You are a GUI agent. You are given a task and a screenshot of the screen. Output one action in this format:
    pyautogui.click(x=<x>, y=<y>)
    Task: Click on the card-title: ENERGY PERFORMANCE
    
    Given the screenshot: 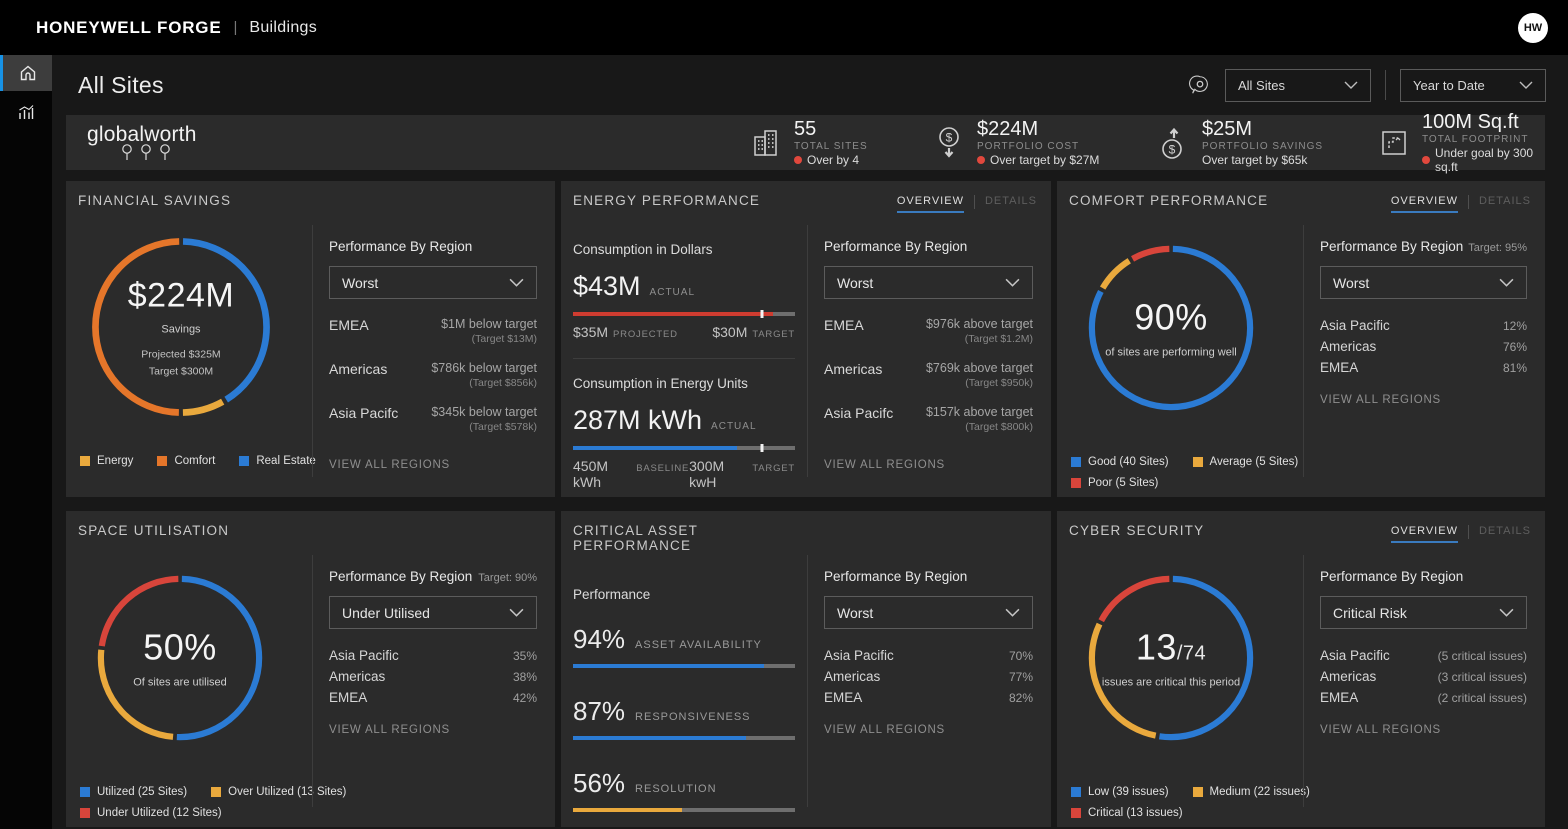 What is the action you would take?
    pyautogui.click(x=667, y=200)
    